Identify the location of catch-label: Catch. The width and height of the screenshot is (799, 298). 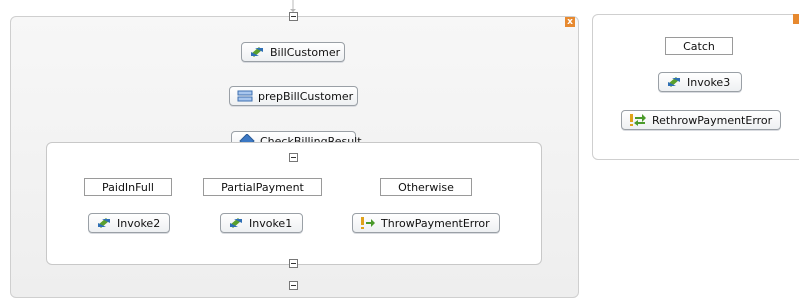
(699, 46).